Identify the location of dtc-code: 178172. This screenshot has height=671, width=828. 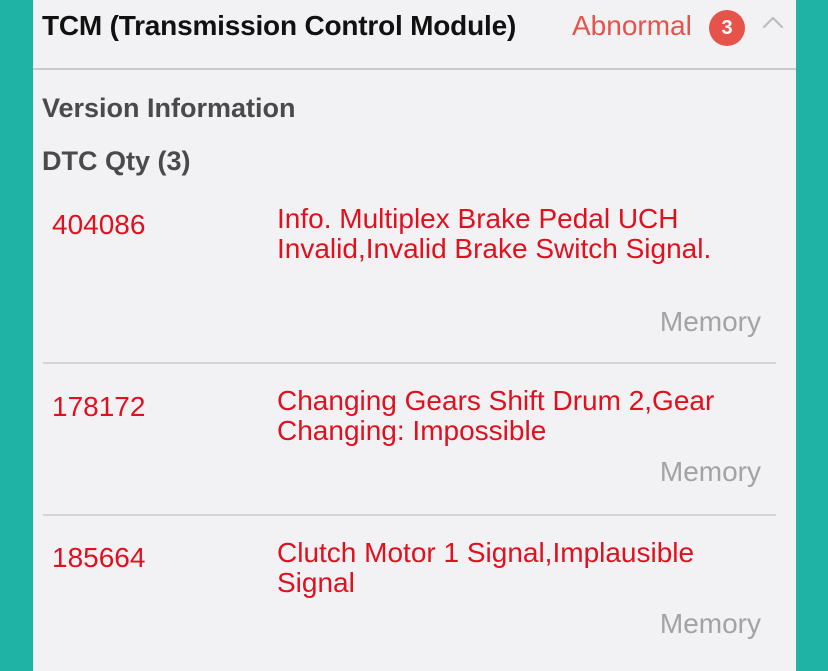
(99, 406).